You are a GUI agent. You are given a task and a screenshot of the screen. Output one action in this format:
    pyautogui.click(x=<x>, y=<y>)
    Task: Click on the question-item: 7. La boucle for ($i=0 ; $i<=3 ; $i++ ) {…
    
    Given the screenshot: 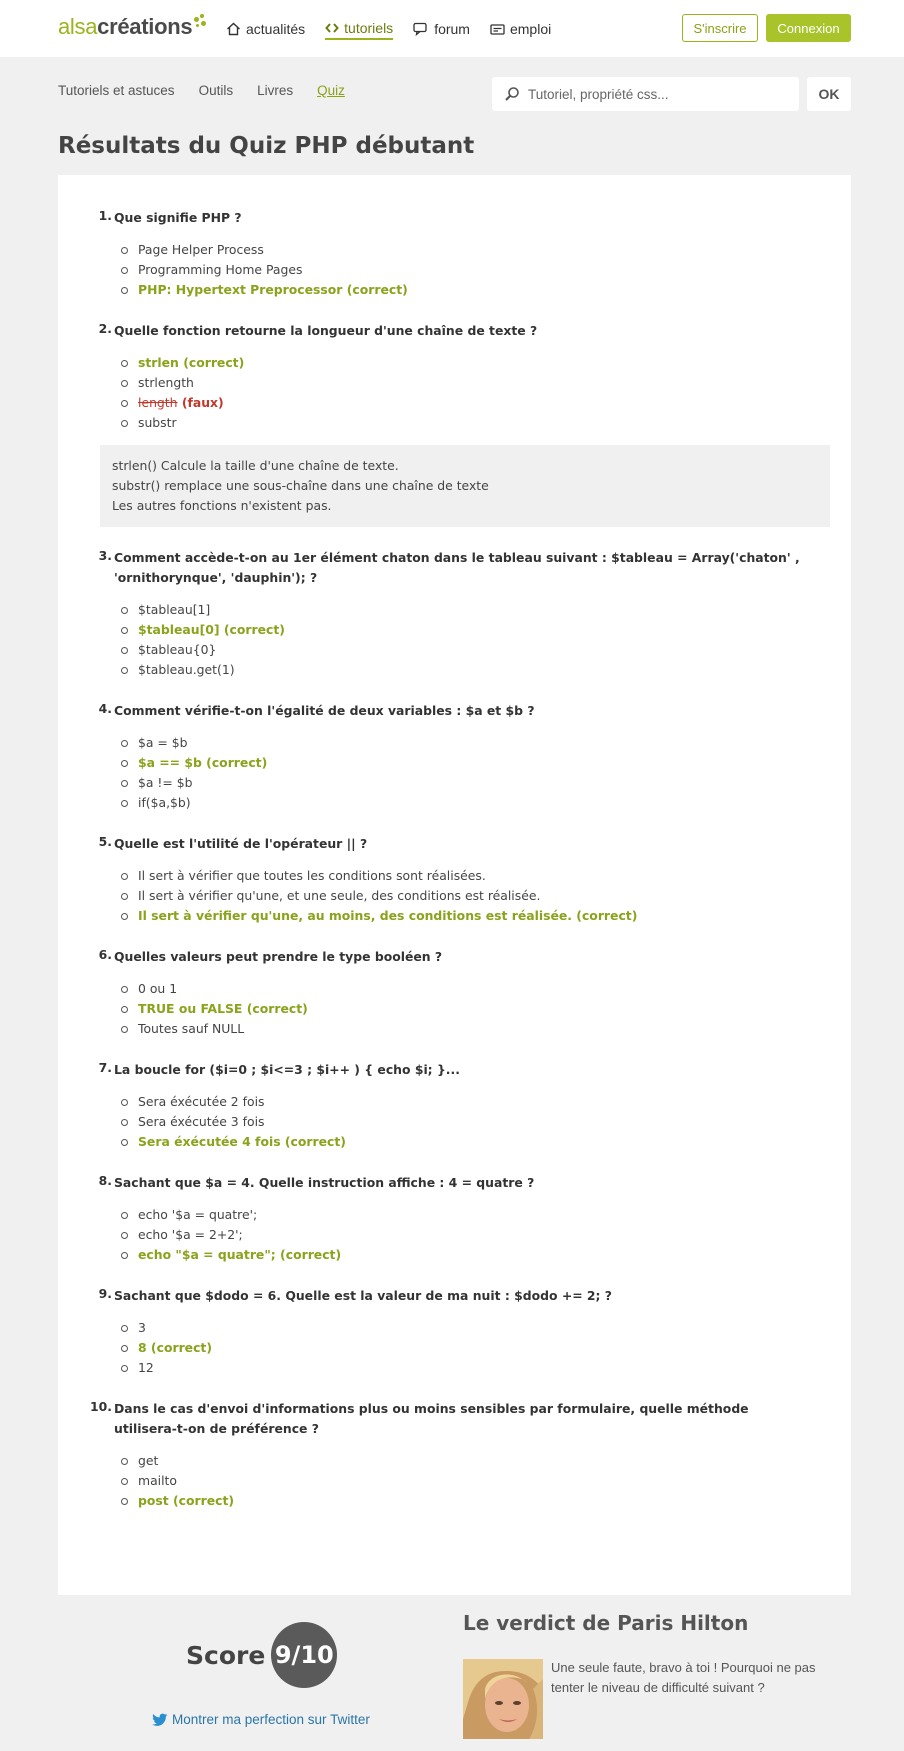 What is the action you would take?
    pyautogui.click(x=450, y=1106)
    